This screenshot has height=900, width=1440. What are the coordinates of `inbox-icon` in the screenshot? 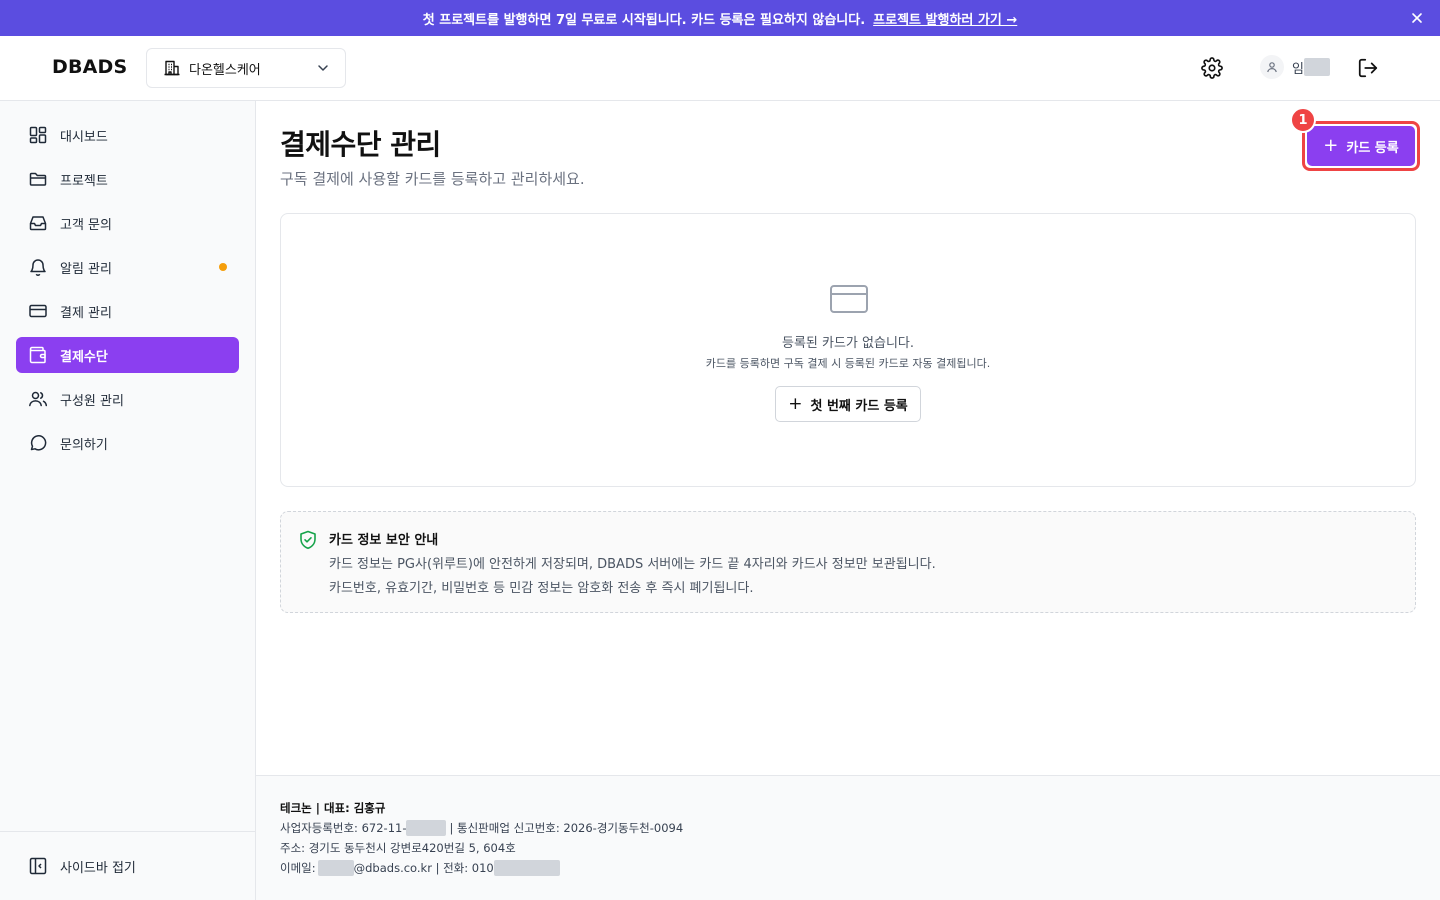 It's located at (38, 223).